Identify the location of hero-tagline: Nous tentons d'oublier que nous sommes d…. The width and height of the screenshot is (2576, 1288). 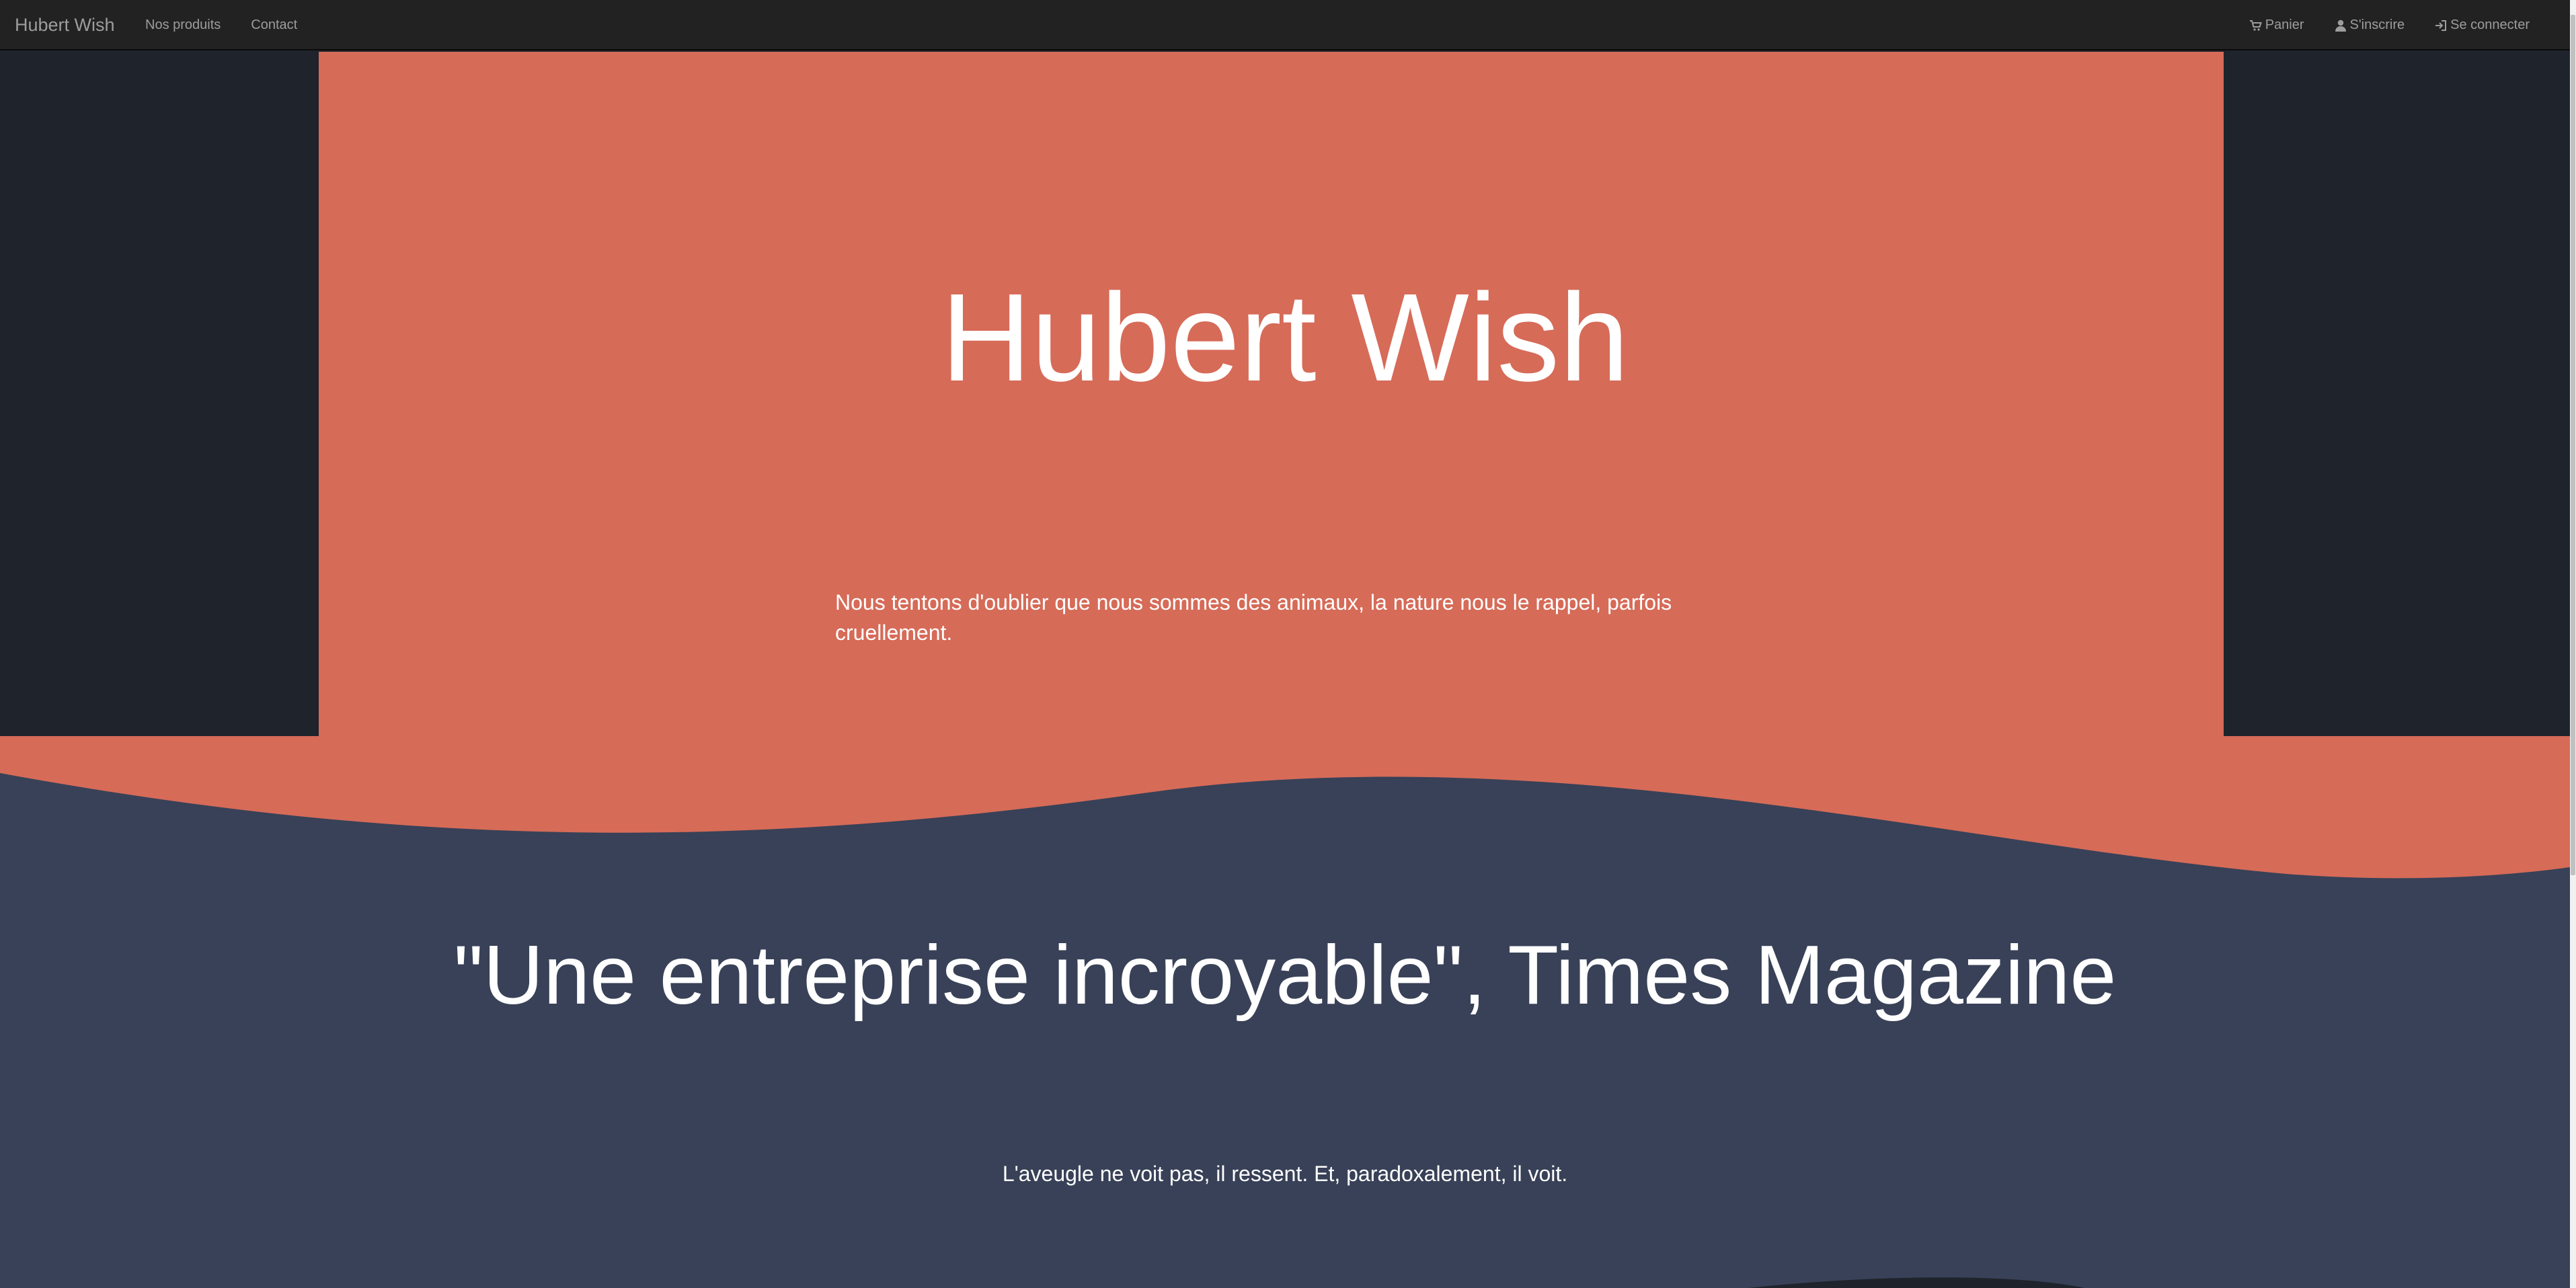
(1254, 617).